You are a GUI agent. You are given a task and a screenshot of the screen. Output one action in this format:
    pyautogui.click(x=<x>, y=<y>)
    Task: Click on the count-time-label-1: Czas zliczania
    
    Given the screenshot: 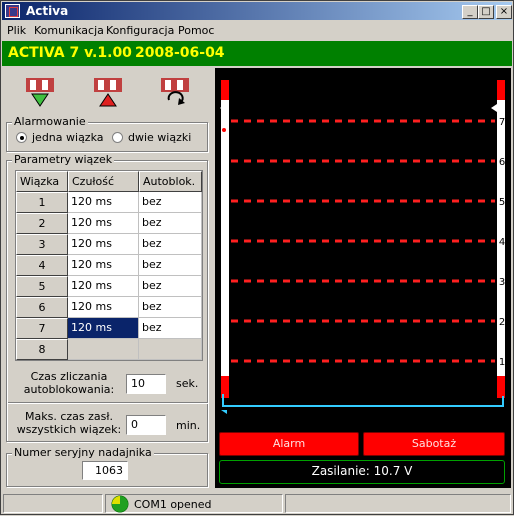 What is the action you would take?
    pyautogui.click(x=69, y=376)
    